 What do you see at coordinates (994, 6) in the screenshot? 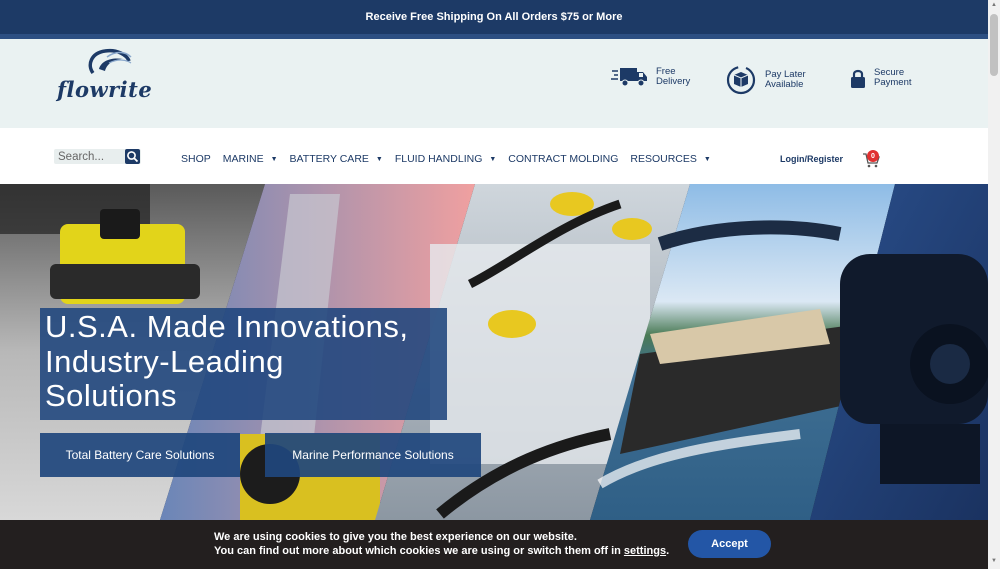
I see `scroll-up-arrow-icon: ▲` at bounding box center [994, 6].